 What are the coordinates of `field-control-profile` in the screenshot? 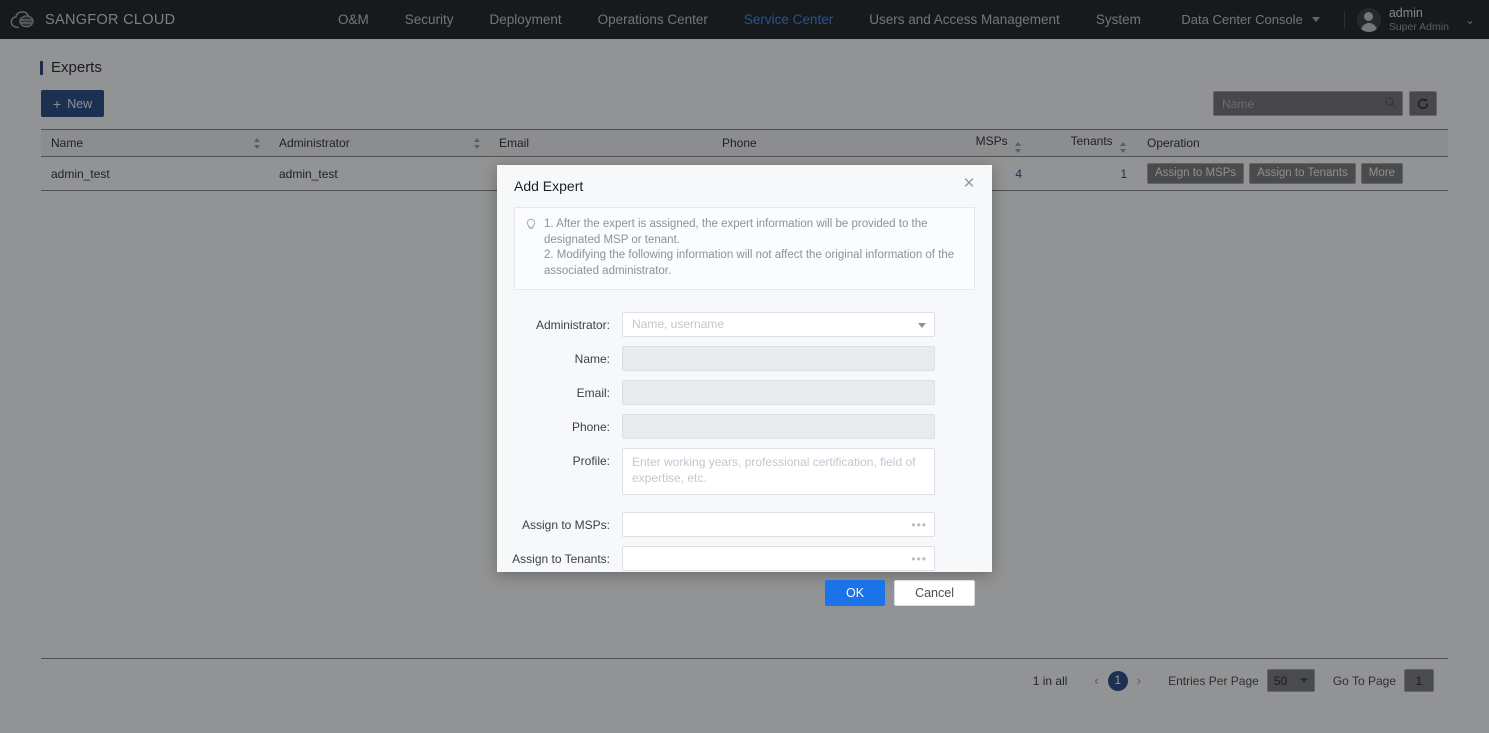 It's located at (778, 472).